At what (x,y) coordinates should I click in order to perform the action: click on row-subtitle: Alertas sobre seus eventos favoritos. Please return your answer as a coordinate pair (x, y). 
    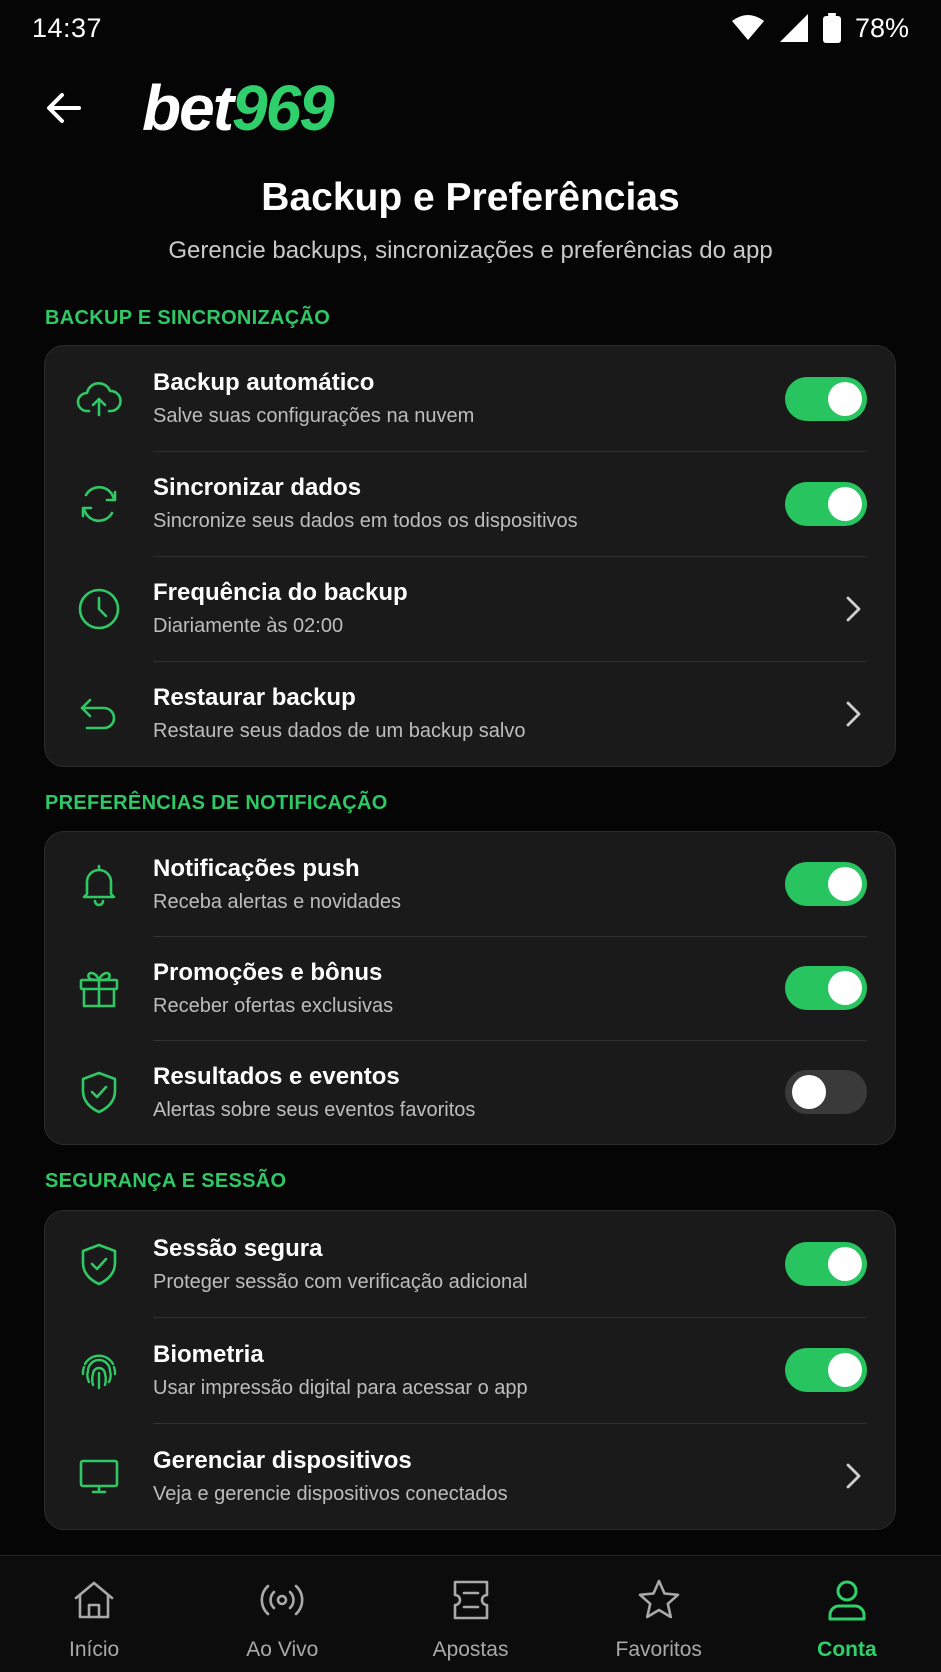
    Looking at the image, I should click on (314, 1109).